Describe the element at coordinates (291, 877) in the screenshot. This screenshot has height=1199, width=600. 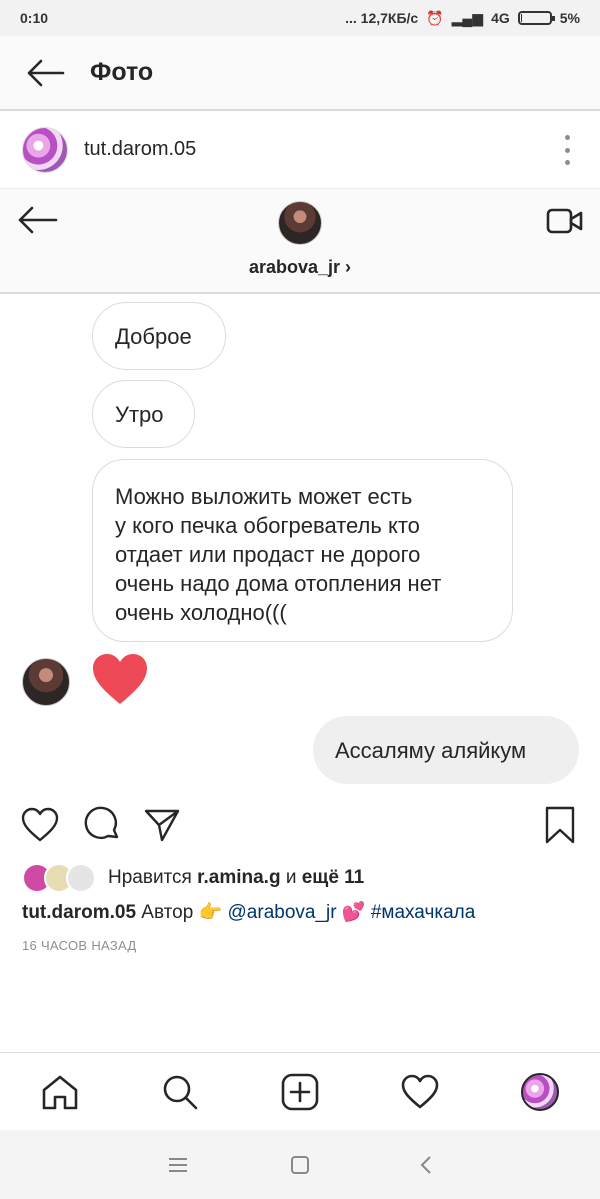
I see `likes-middle: и` at that location.